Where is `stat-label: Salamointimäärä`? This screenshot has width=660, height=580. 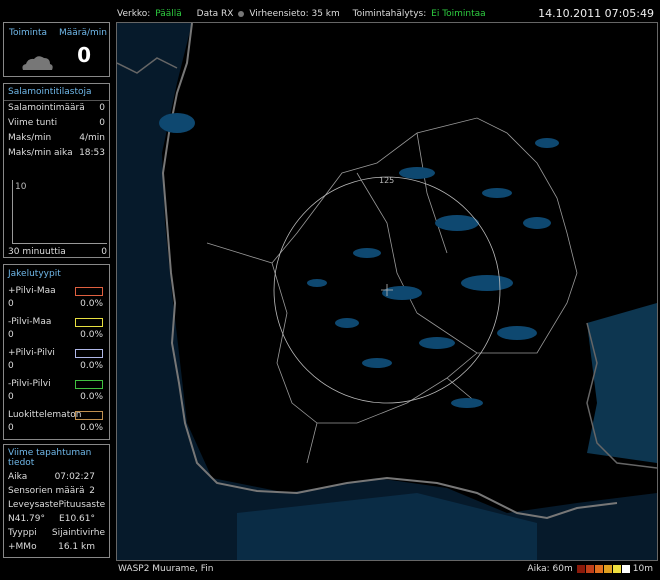
stat-label: Salamointimäärä is located at coordinates (46, 108).